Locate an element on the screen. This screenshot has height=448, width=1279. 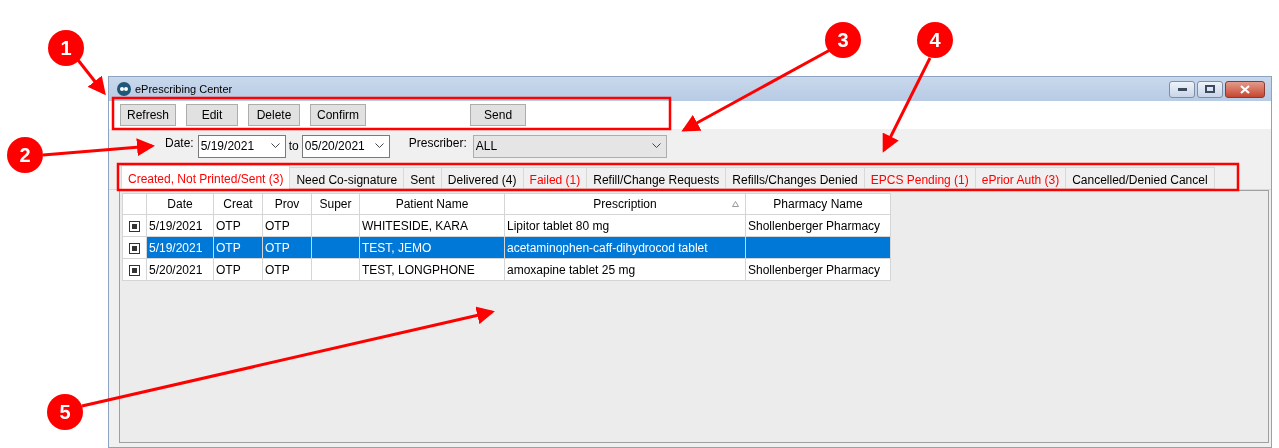
minimize-button is located at coordinates (1182, 89).